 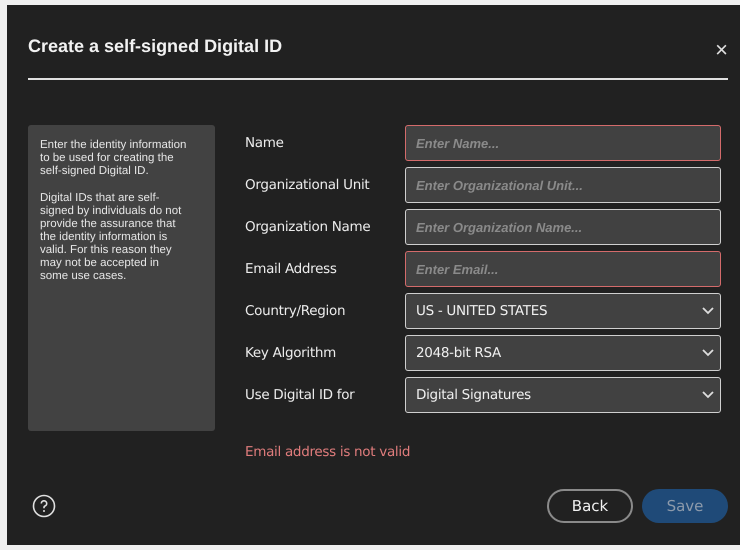 I want to click on dialog-title: Create a self-signed Digital ID, so click(x=155, y=46).